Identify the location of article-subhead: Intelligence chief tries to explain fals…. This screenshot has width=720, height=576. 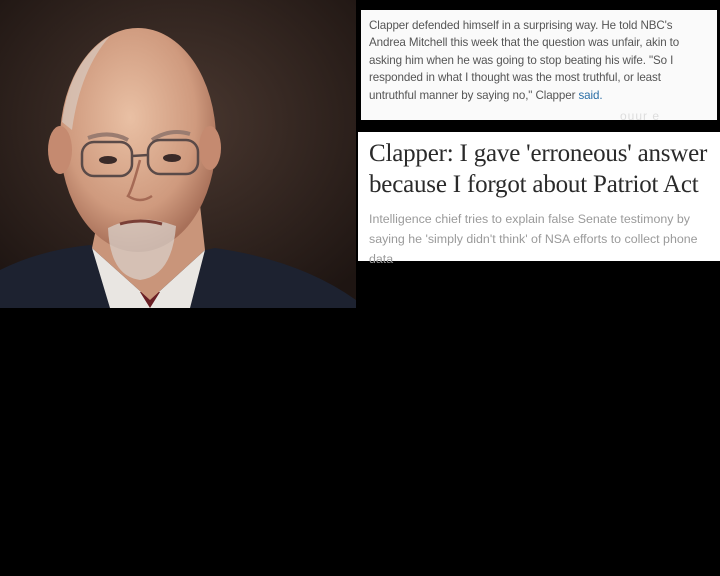
(533, 239).